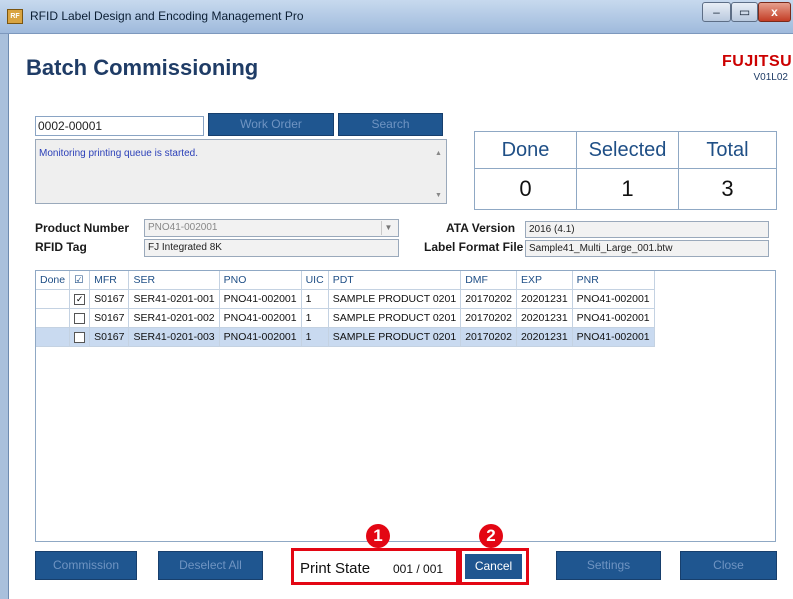  Describe the element at coordinates (271, 124) in the screenshot. I see `work-order-button: Work Order` at that location.